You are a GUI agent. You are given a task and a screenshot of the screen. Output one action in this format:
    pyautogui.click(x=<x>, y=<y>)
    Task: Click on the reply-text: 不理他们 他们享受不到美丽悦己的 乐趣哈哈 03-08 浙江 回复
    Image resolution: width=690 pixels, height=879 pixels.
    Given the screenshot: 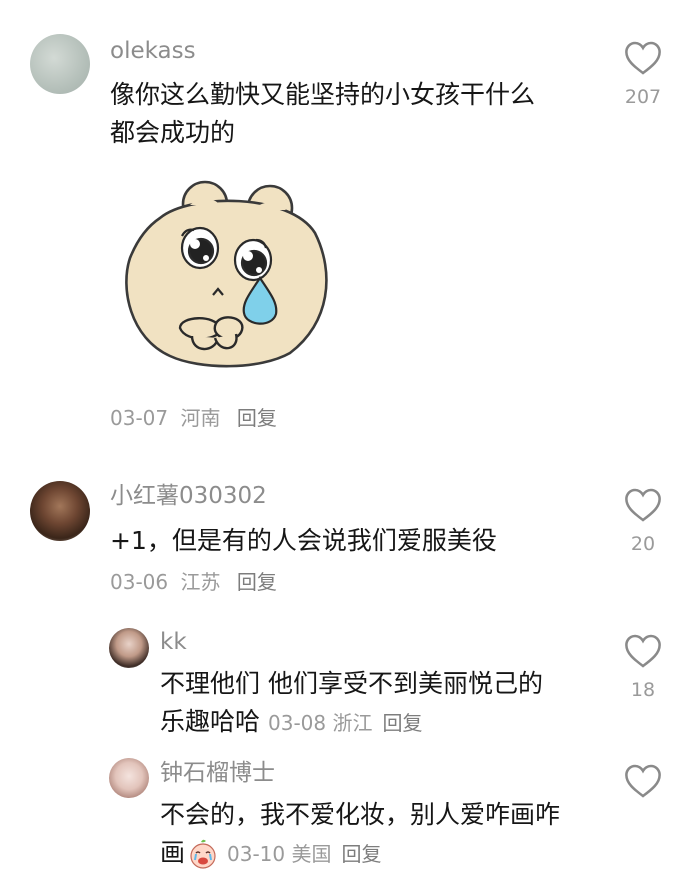 What is the action you would take?
    pyautogui.click(x=380, y=703)
    